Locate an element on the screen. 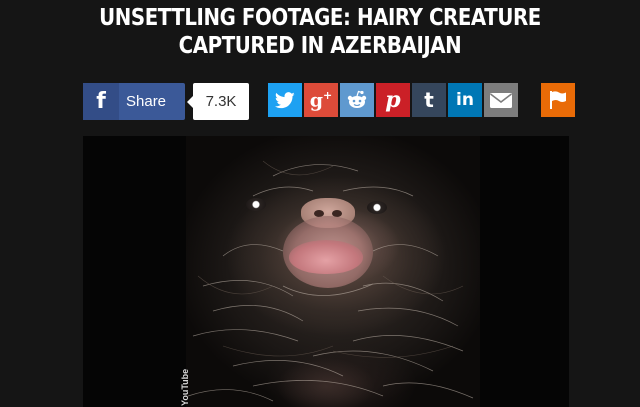 Image resolution: width=640 pixels, height=407 pixels. twitter-icon is located at coordinates (285, 99).